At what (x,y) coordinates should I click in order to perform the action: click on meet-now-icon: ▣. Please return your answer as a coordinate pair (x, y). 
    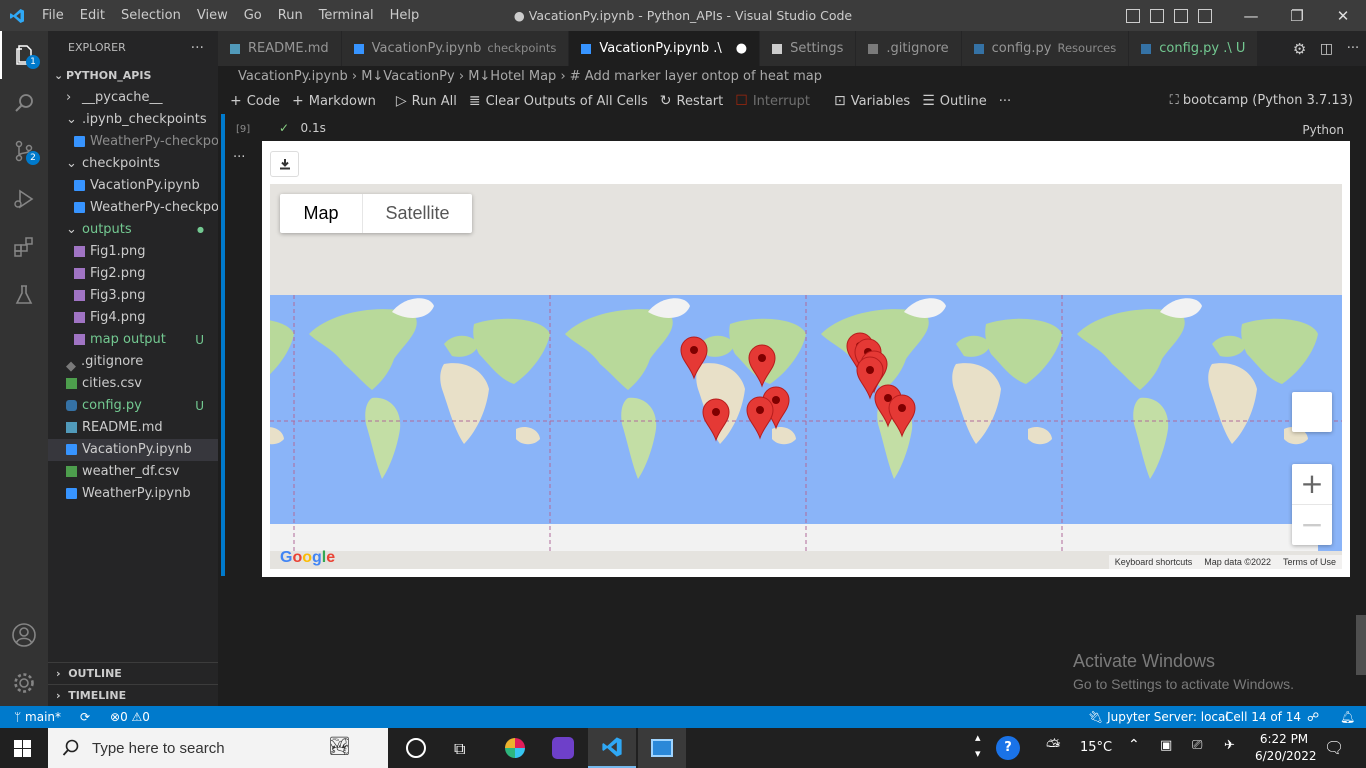
    Looking at the image, I should click on (1166, 745).